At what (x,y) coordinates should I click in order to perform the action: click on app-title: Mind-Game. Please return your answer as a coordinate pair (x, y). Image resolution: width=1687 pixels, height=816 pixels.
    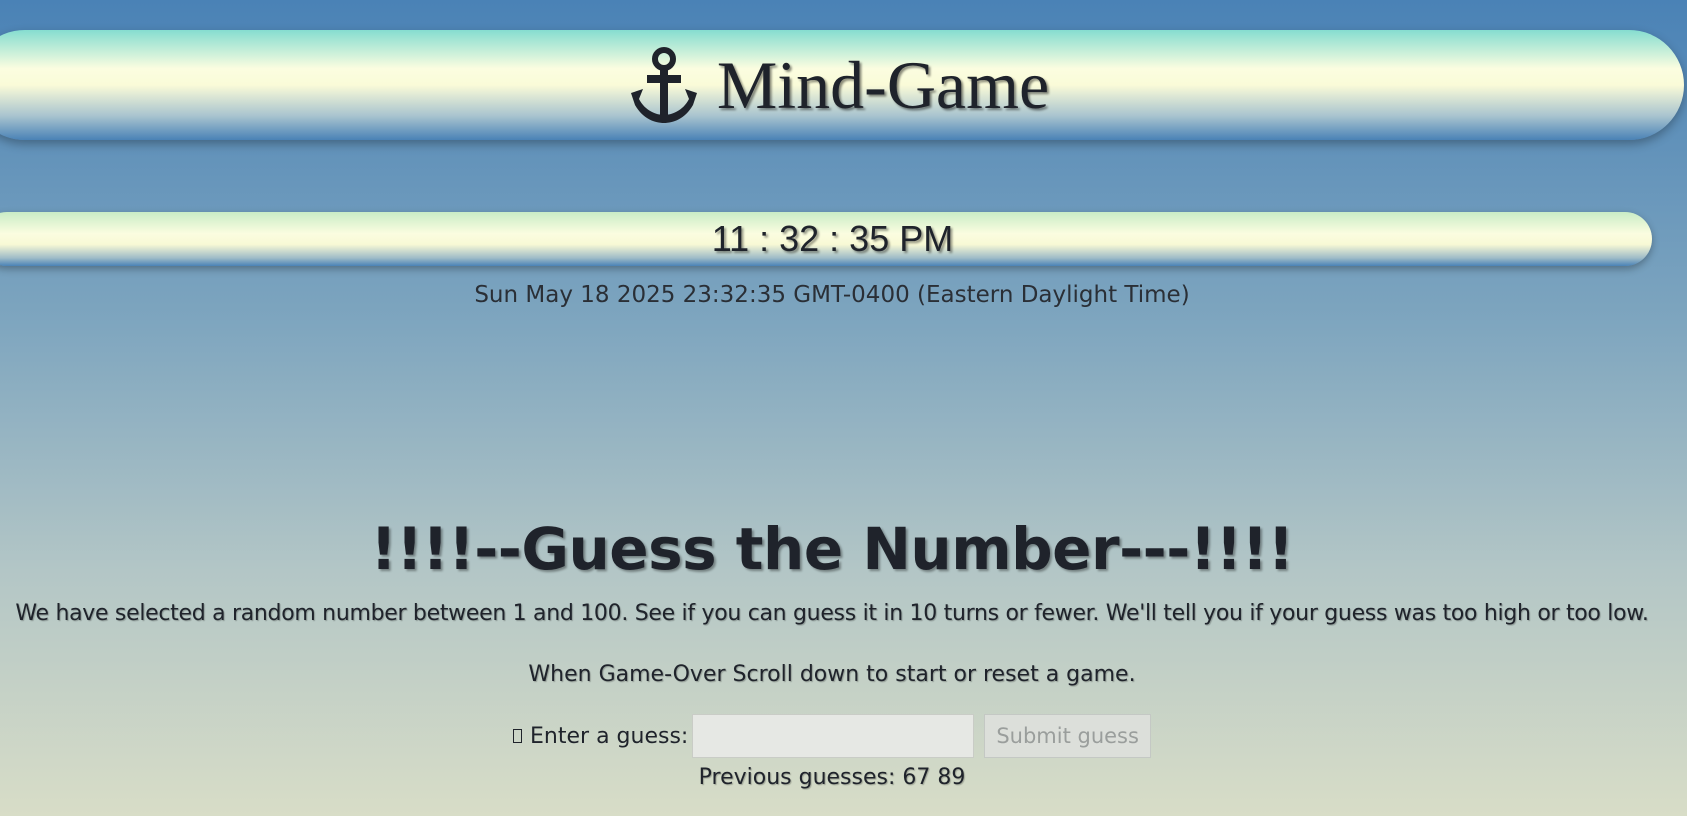
    Looking at the image, I should click on (883, 85).